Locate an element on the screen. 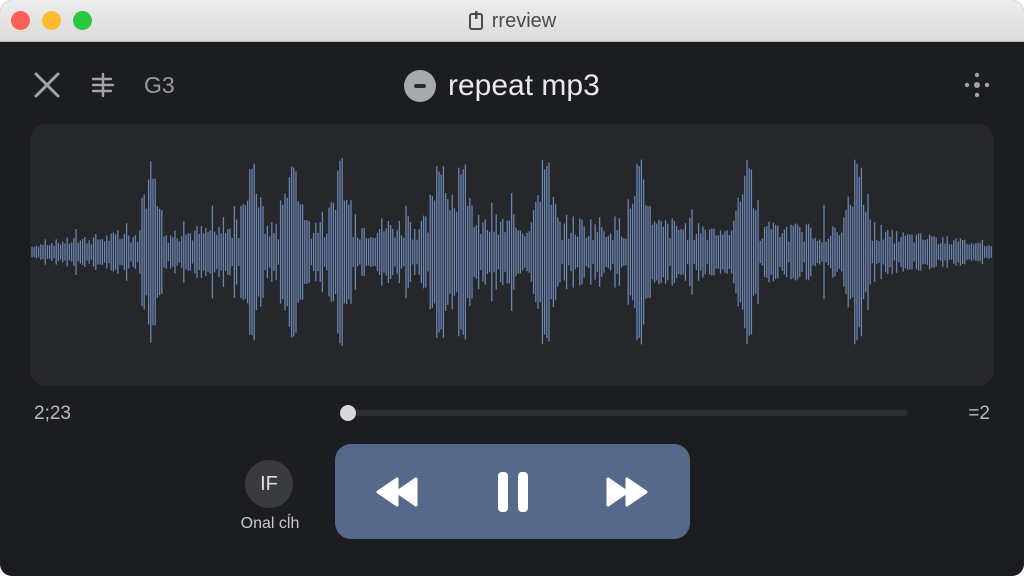 The height and width of the screenshot is (576, 1024). side-option-label: Onal cĺh is located at coordinates (270, 523).